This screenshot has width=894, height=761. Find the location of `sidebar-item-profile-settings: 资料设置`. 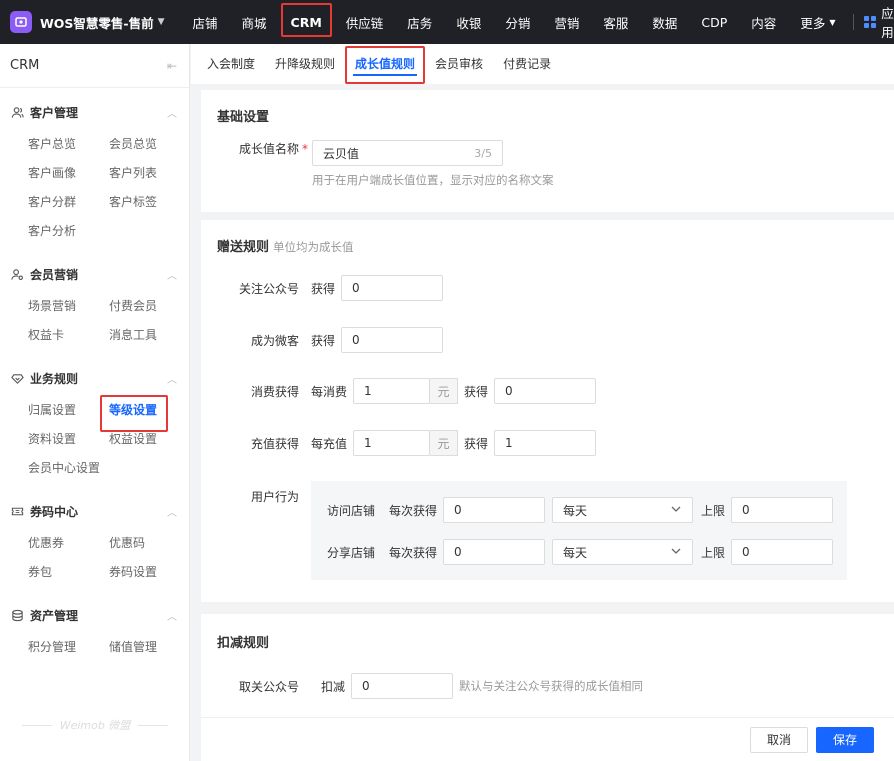

sidebar-item-profile-settings: 资料设置 is located at coordinates (68, 439).